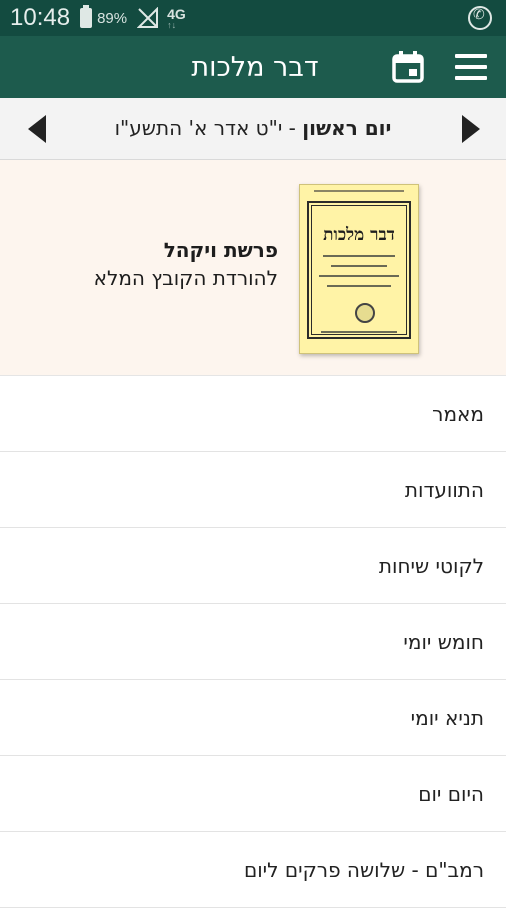 The width and height of the screenshot is (506, 908). Describe the element at coordinates (253, 794) in the screenshot. I see `menu-item-hayom-yom: היום יום` at that location.